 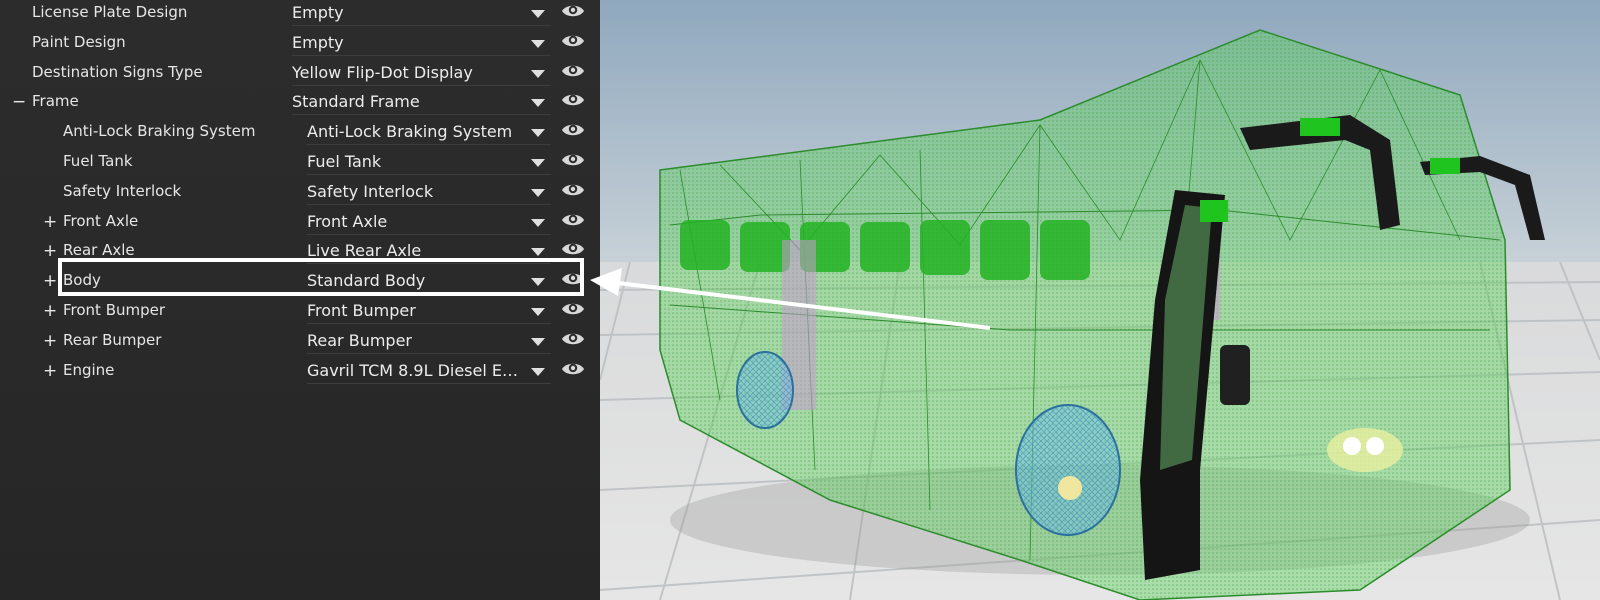 I want to click on property-label: Frame, so click(x=55, y=101).